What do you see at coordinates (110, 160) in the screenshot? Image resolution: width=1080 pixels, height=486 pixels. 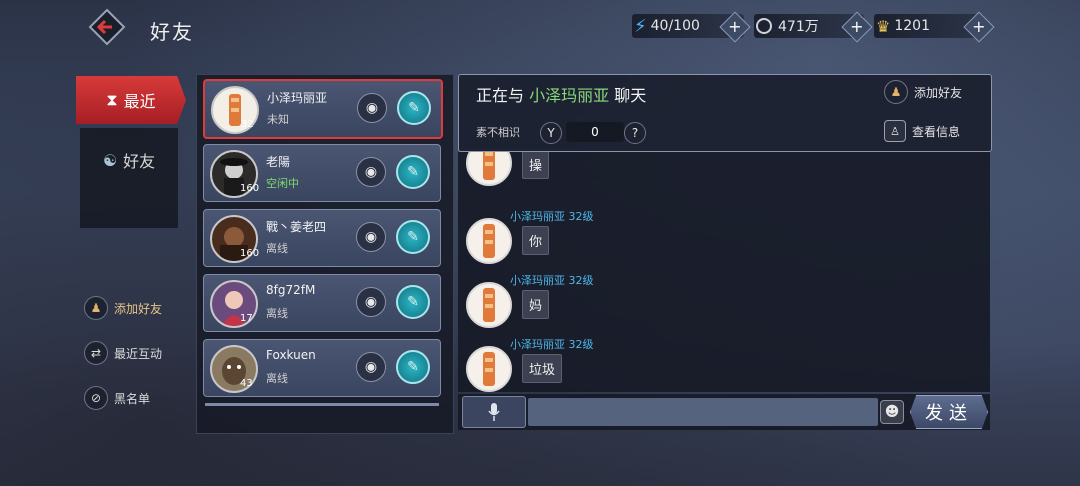 I see `friends-icon: ☯` at bounding box center [110, 160].